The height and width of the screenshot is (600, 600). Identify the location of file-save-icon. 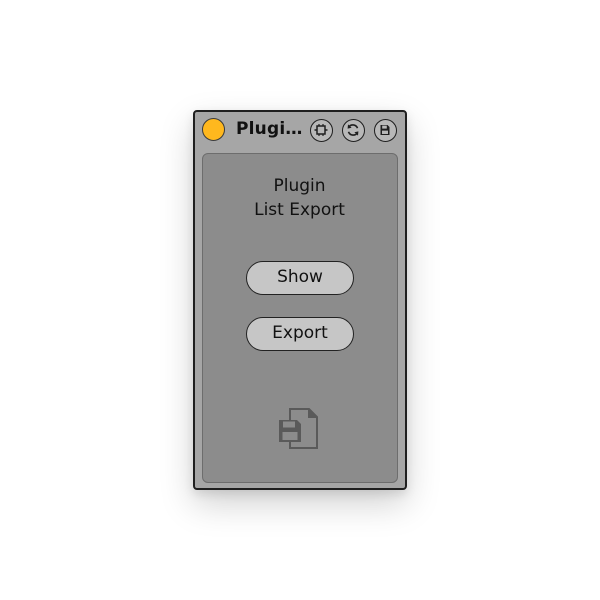
(298, 428).